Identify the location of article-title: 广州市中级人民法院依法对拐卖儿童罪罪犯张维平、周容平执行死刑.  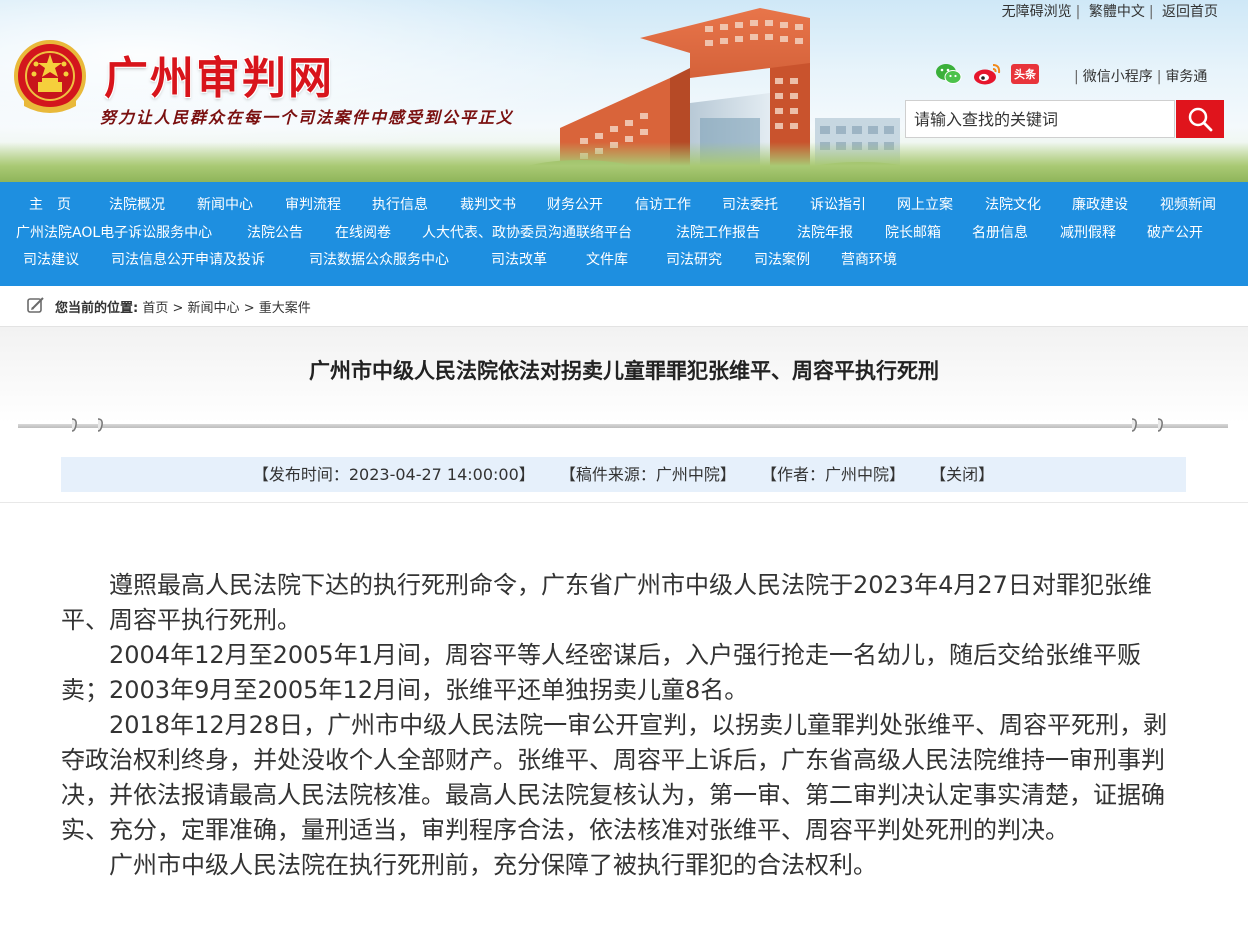
(624, 371).